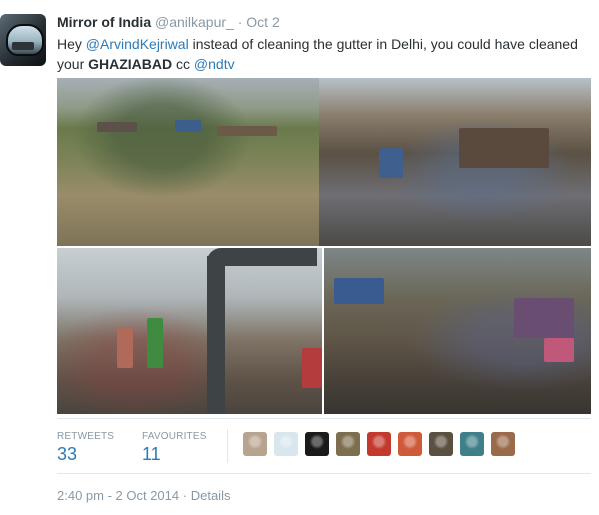 The width and height of the screenshot is (599, 515). I want to click on author-name: Mirror of India, so click(104, 22).